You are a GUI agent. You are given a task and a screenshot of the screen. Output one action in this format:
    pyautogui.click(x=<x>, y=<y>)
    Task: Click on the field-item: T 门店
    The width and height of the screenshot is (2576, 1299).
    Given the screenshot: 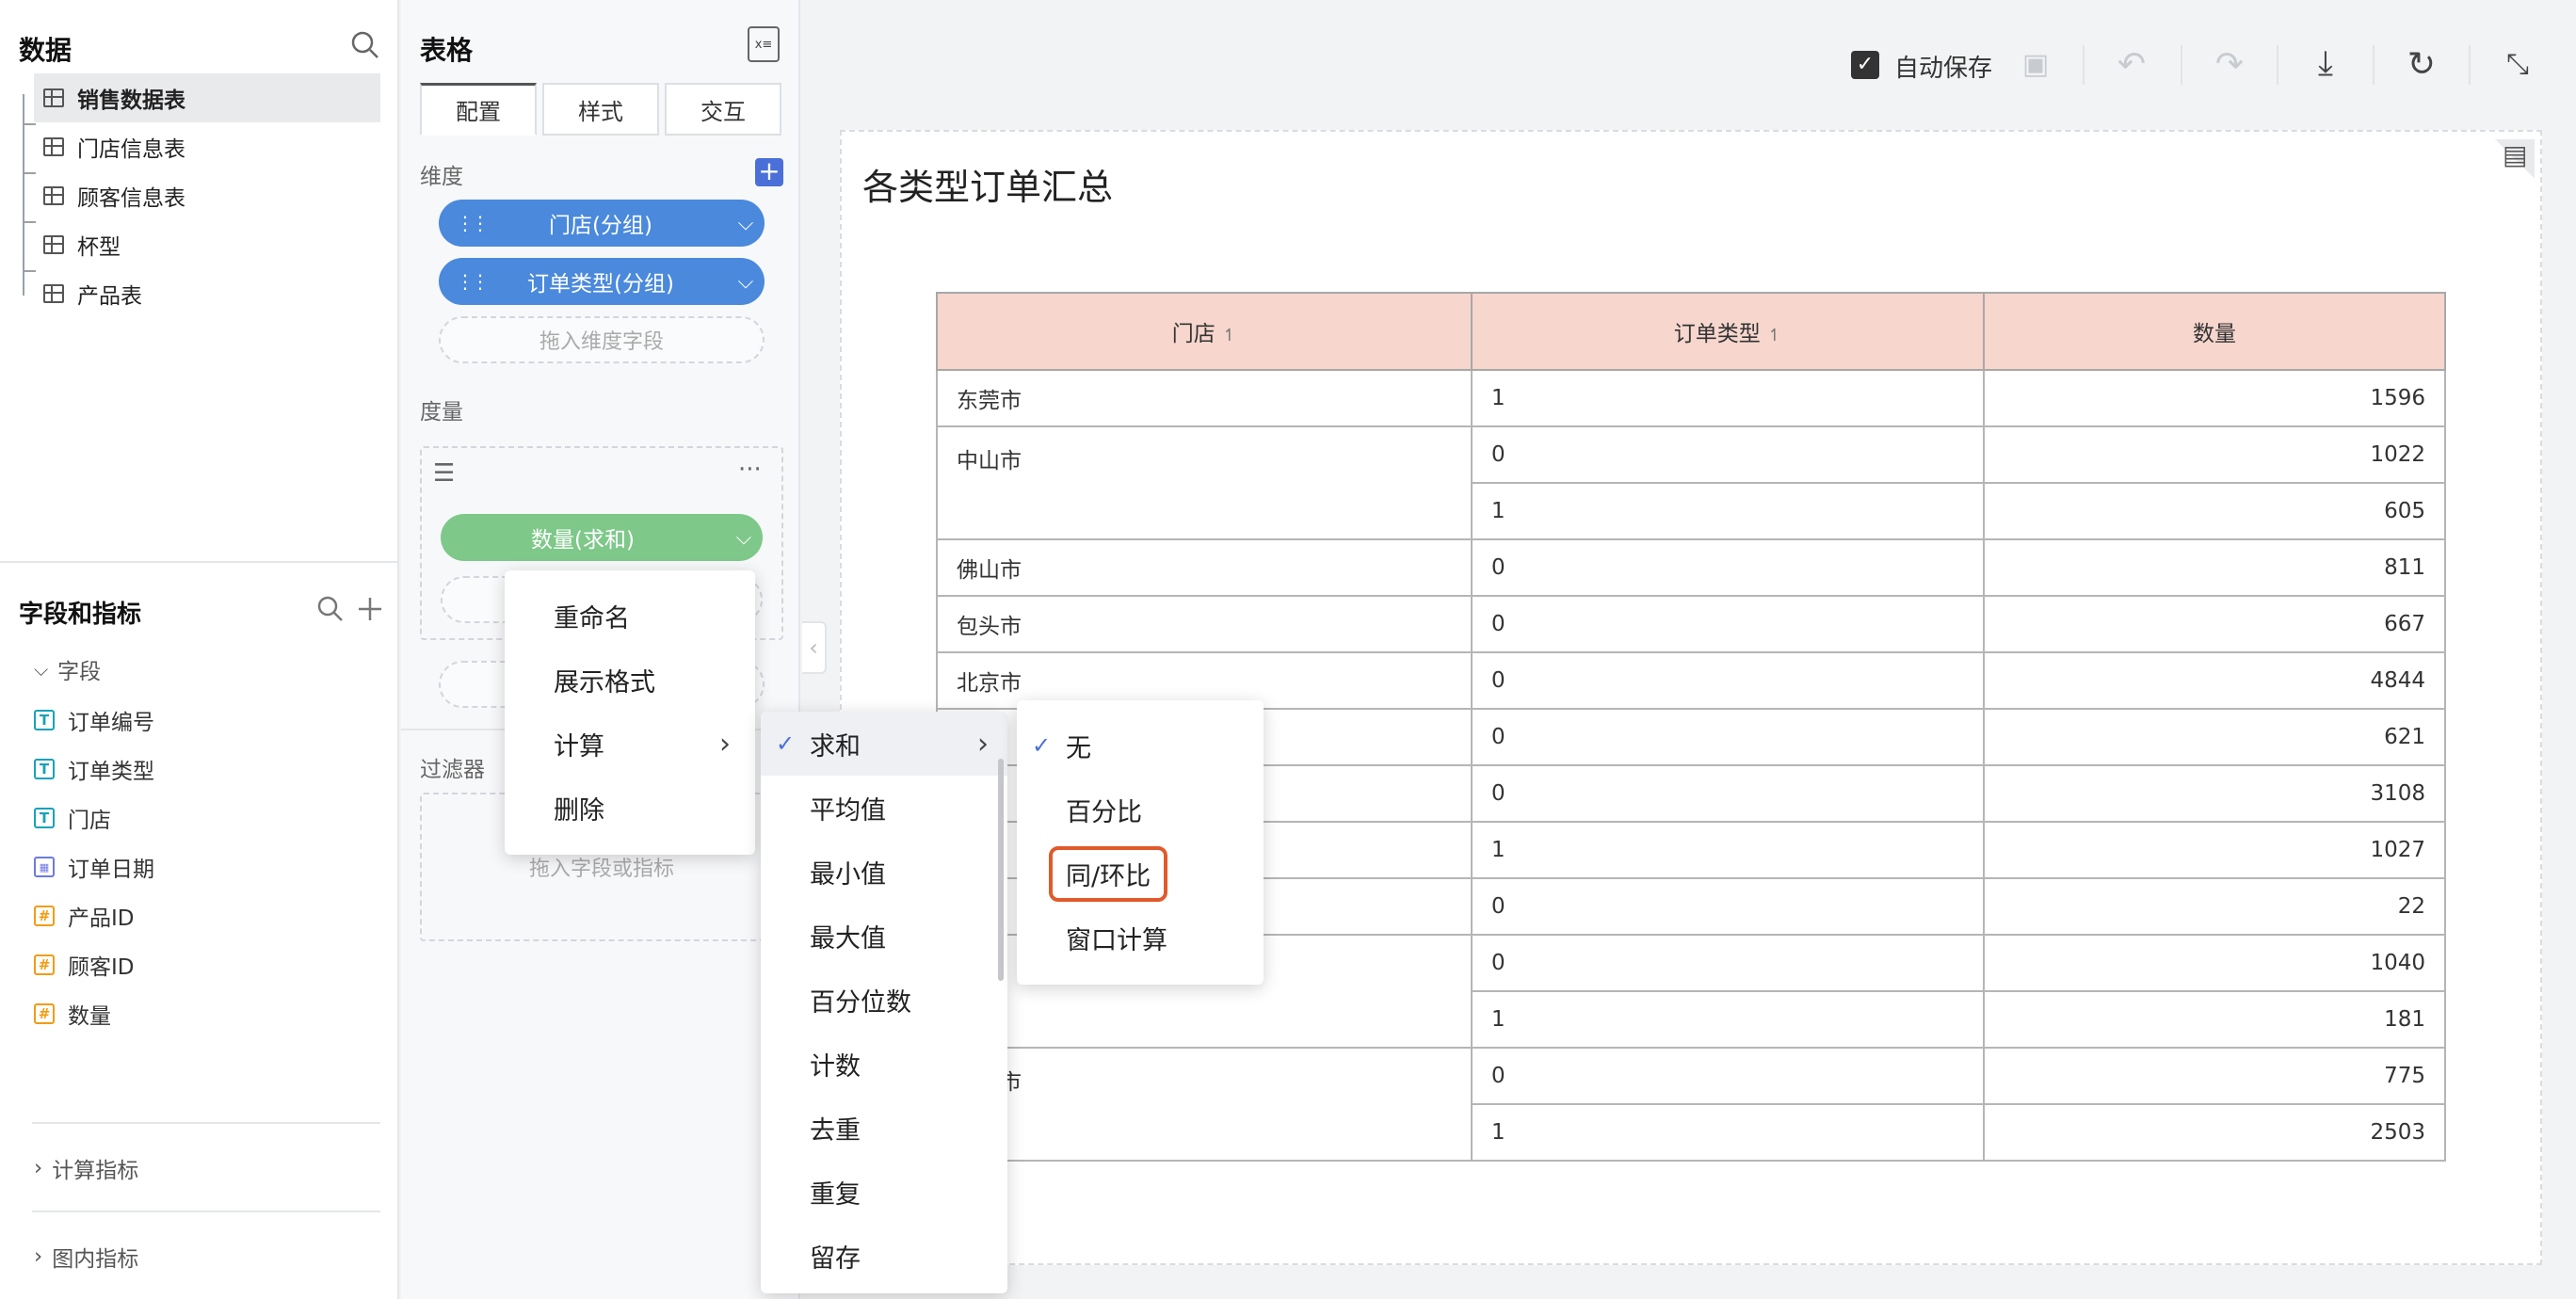 What is the action you would take?
    pyautogui.click(x=72, y=818)
    